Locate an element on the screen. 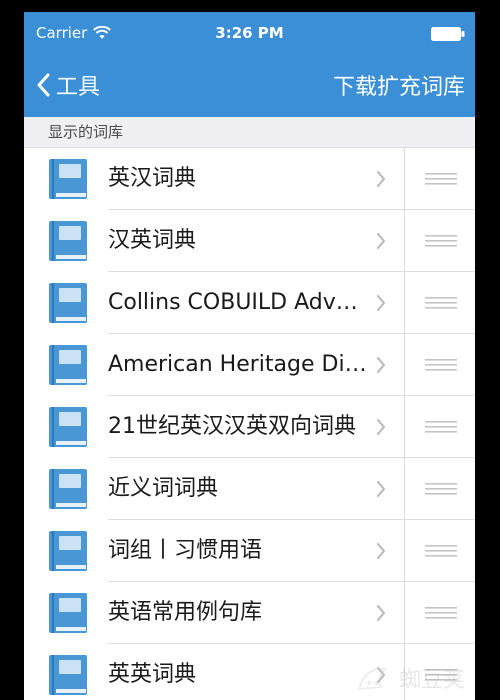  download-dictionaries-button: 下载扩充词库 is located at coordinates (399, 85).